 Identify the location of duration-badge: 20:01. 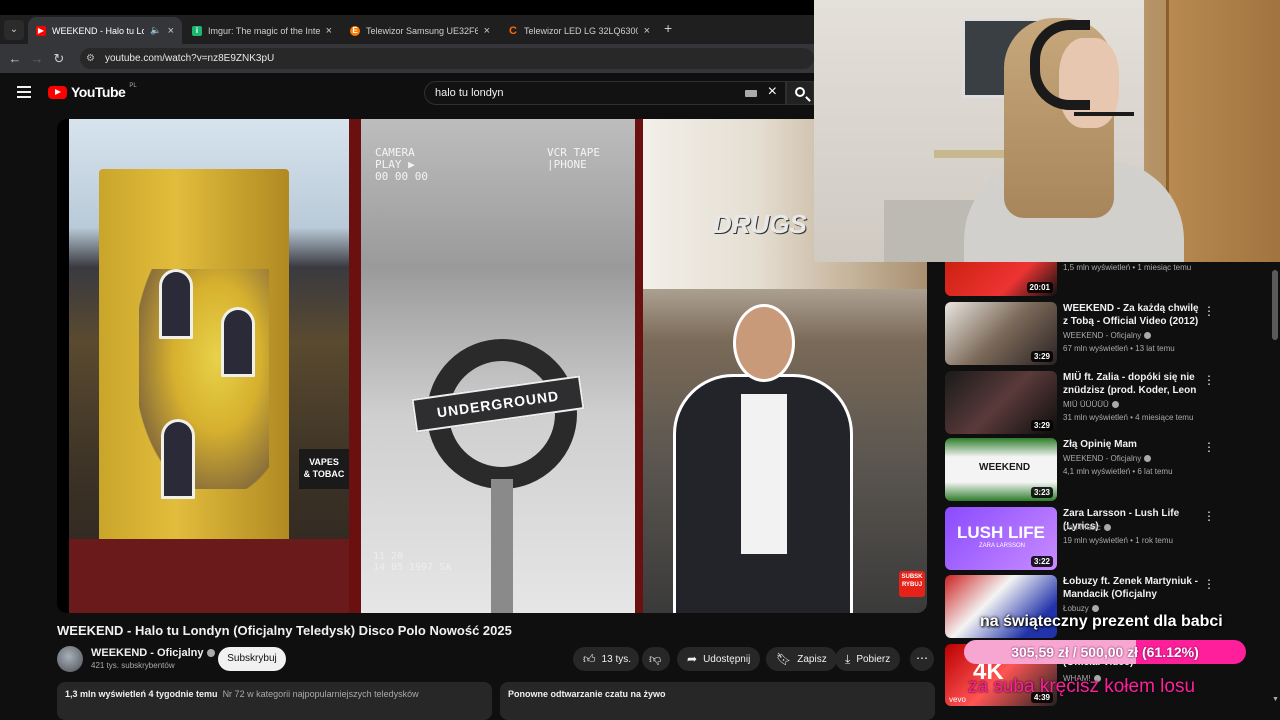
(1039, 287).